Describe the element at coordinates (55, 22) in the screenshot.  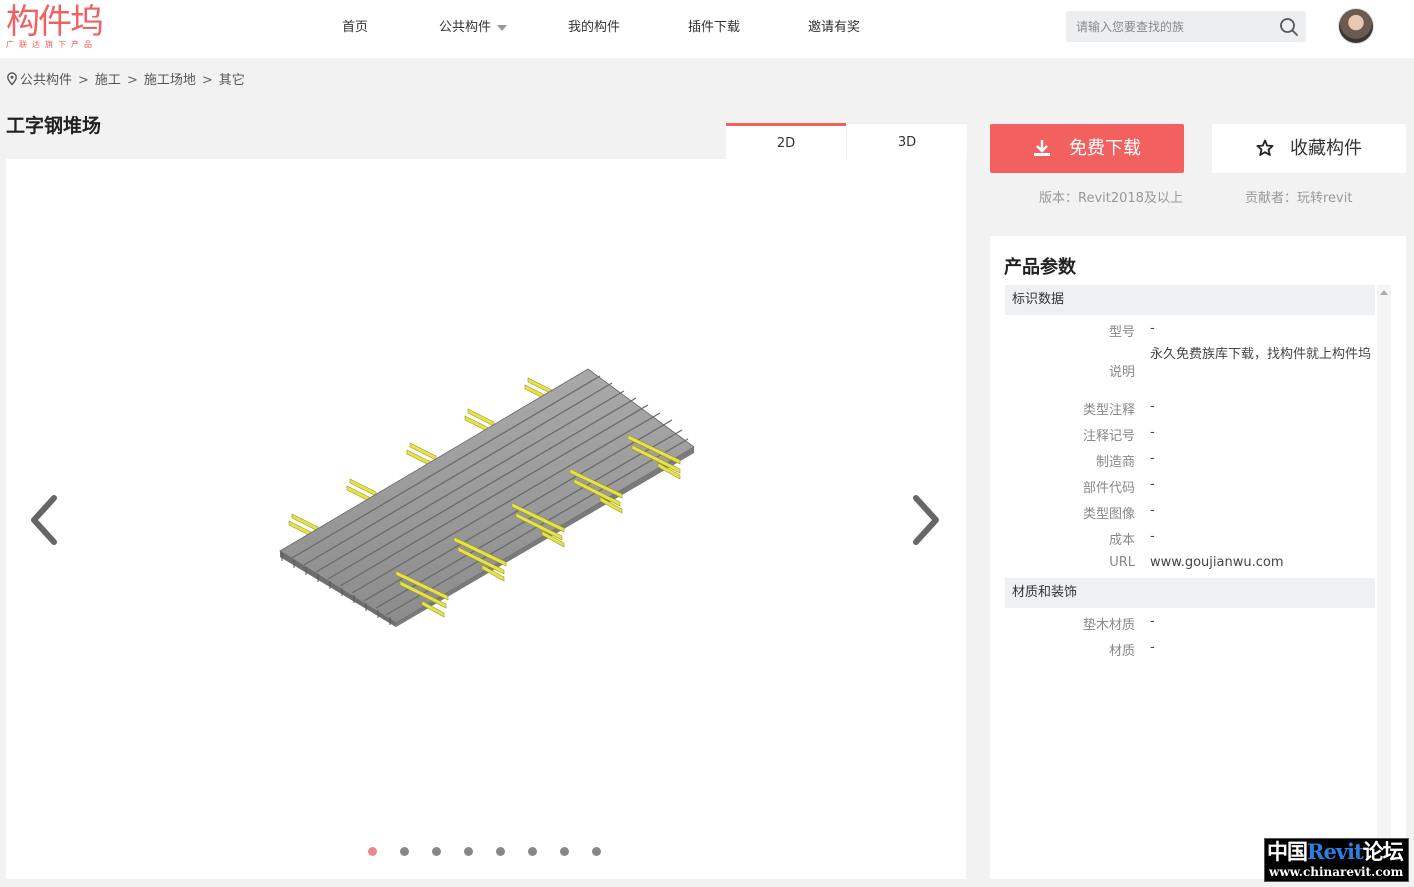
I see `logo-text: 构件坞` at that location.